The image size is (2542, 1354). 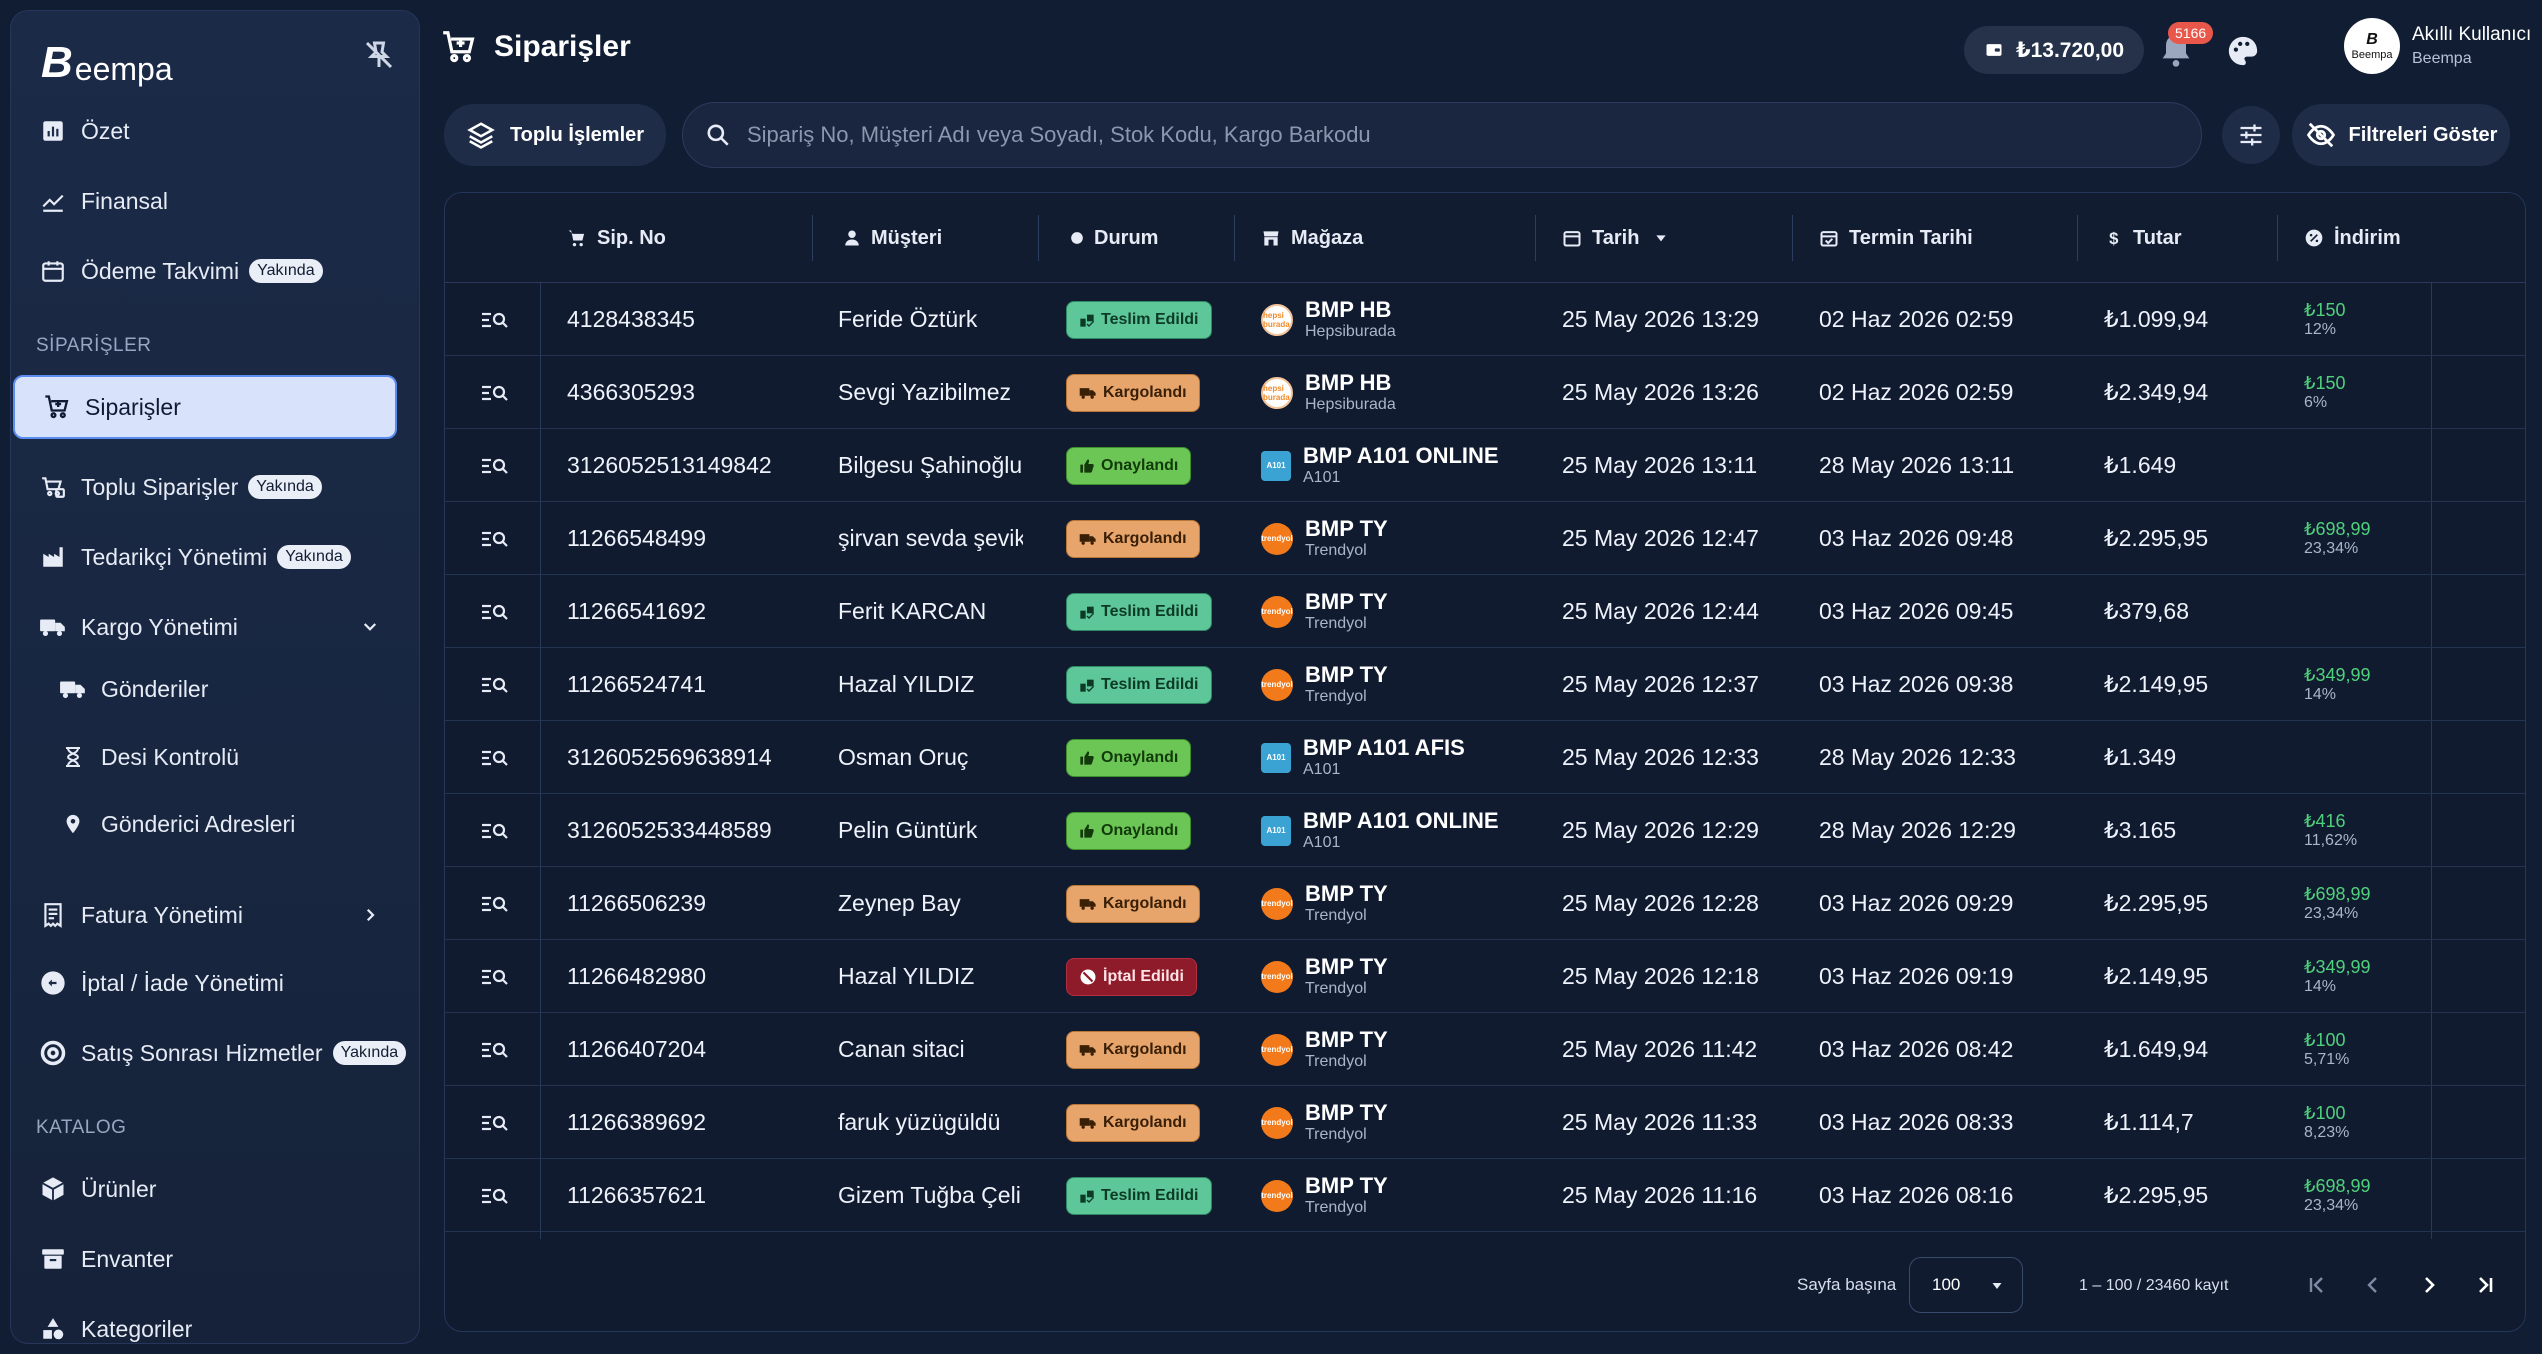 I want to click on sidebar-item-kargo-yonetimi: Kargo Yönetimi, so click(x=215, y=627).